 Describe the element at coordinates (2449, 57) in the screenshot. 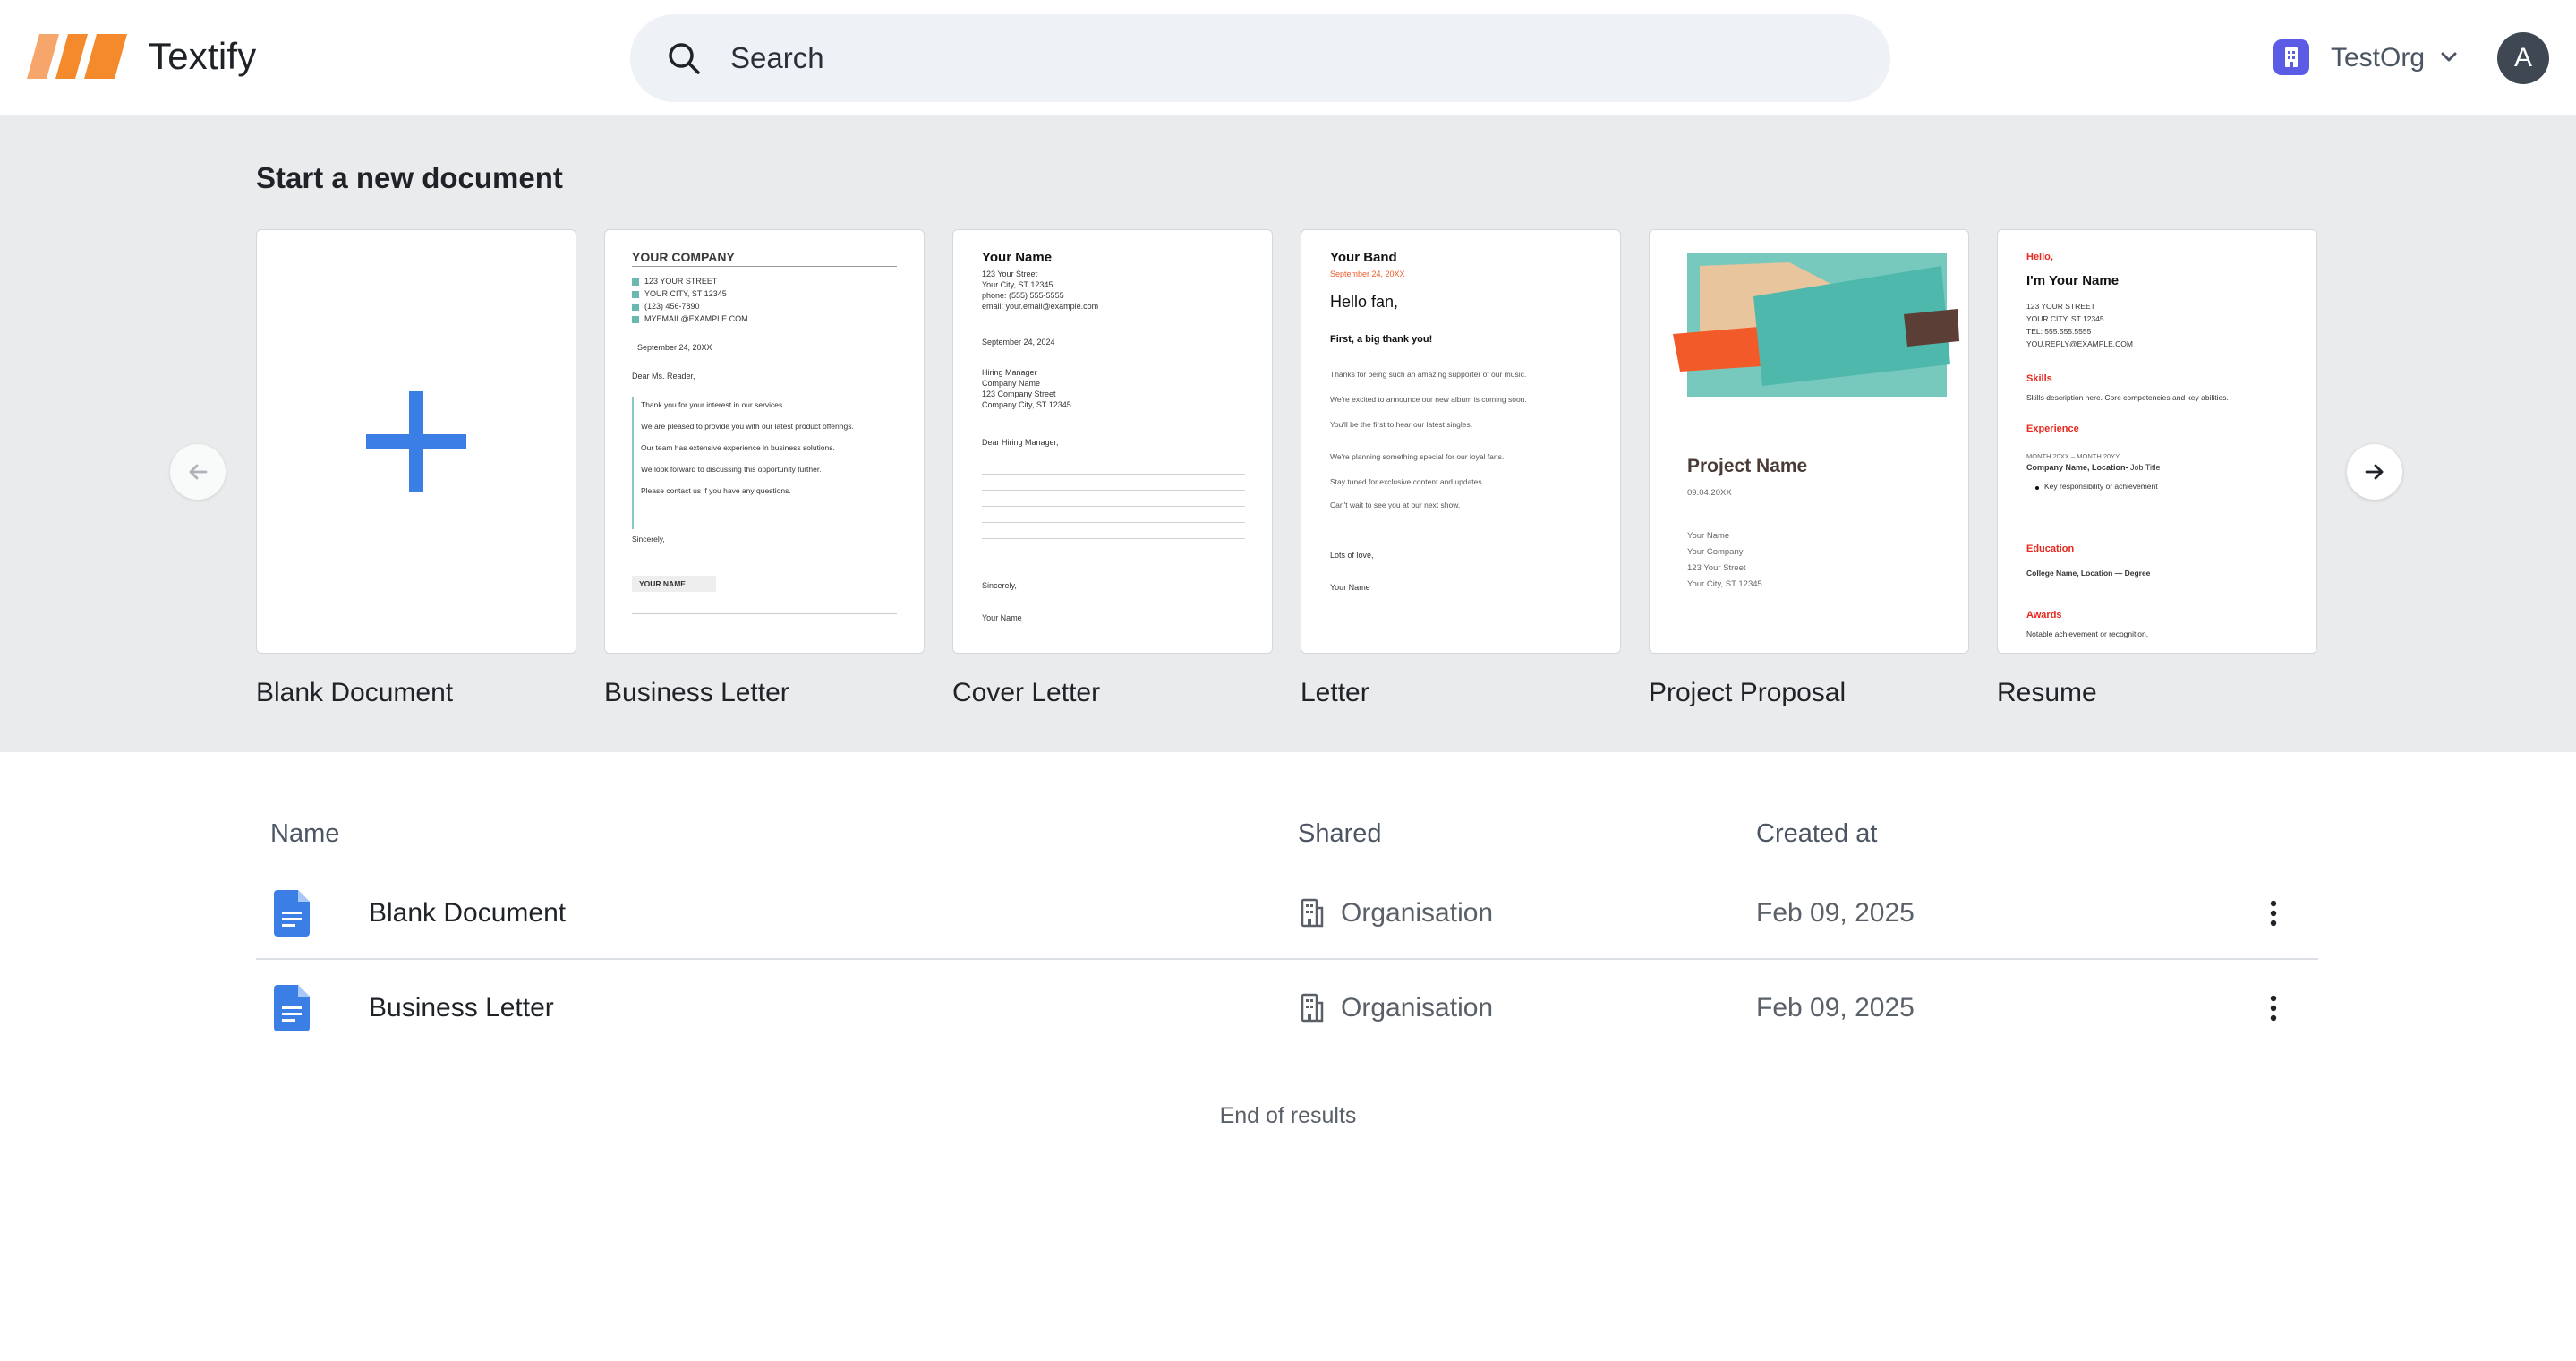

I see `chevron-down-icon` at that location.